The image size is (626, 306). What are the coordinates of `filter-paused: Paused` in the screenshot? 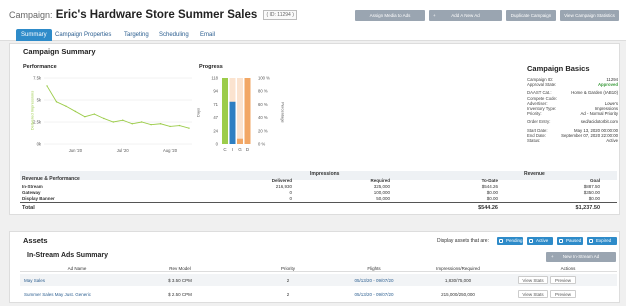 It's located at (570, 241).